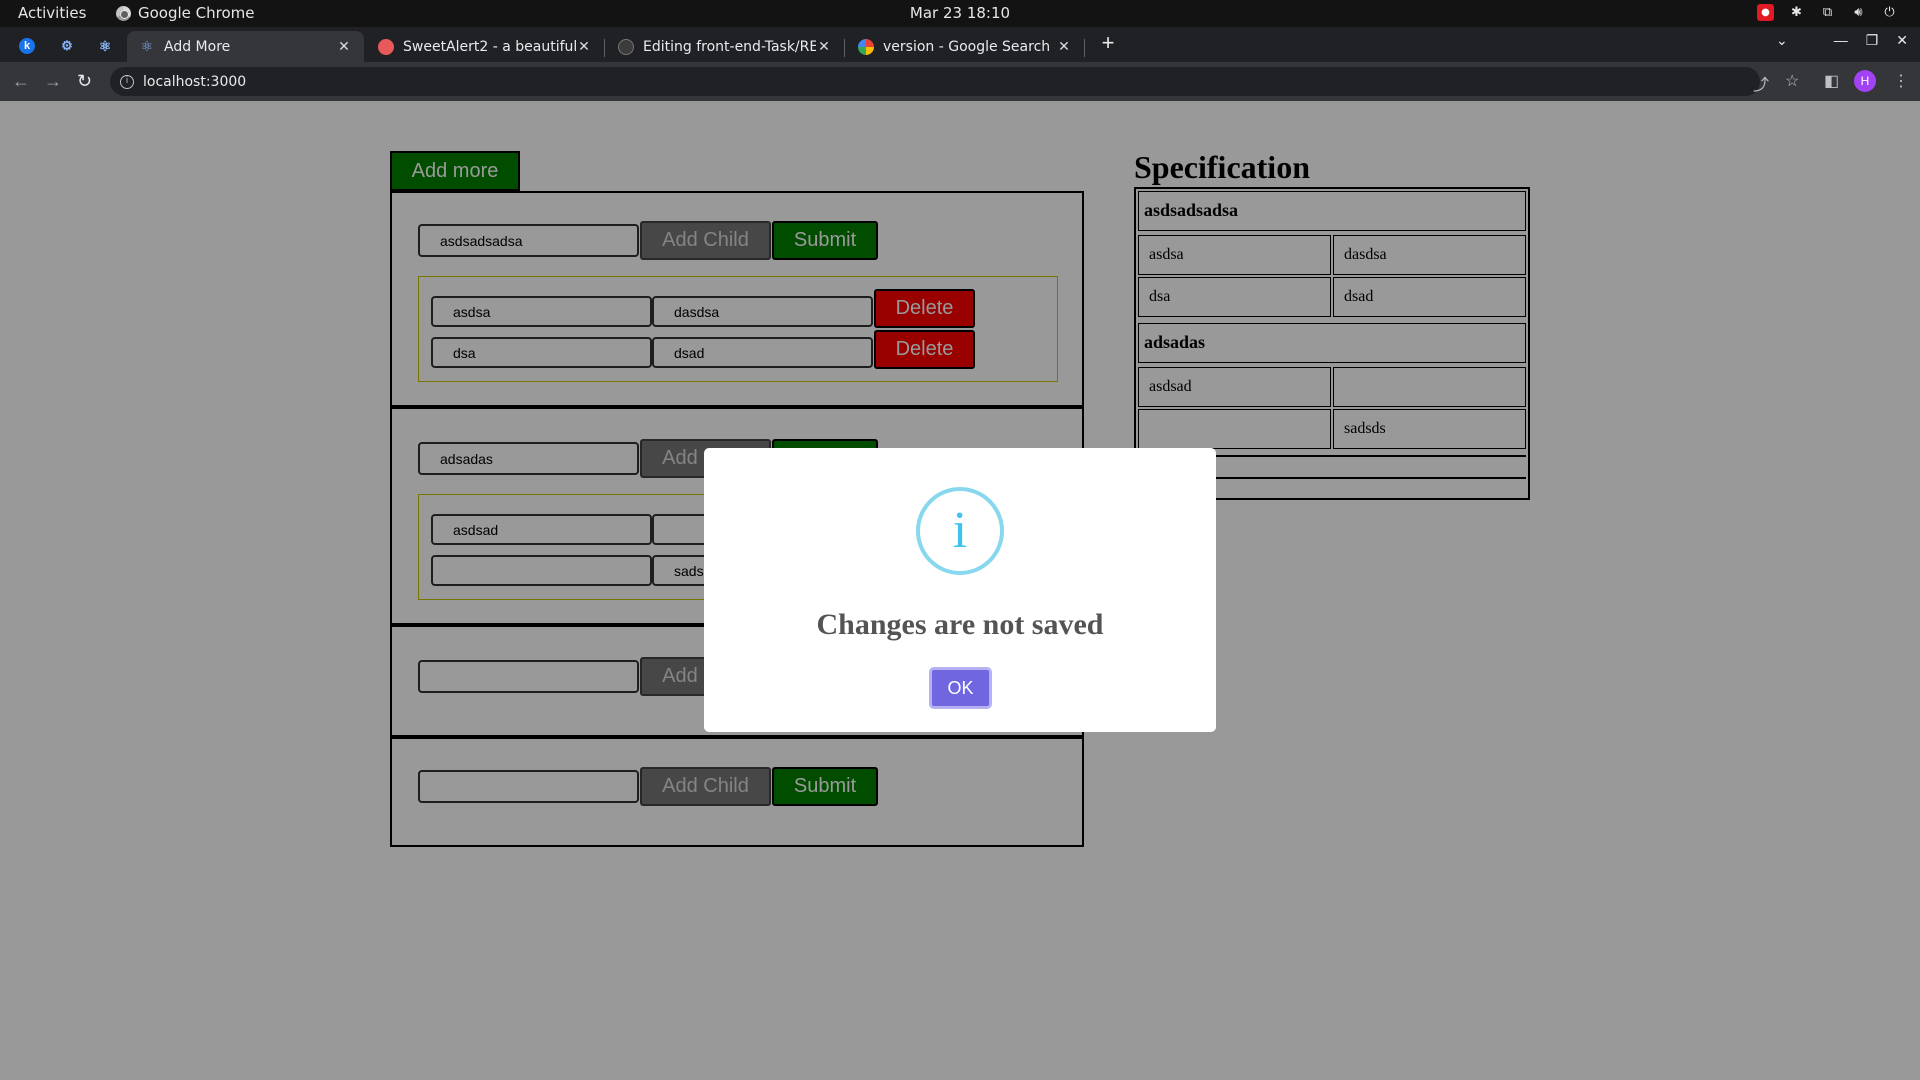 The height and width of the screenshot is (1080, 1920). Describe the element at coordinates (960, 590) in the screenshot. I see `alert-dialog: i Changes are not saved OK` at that location.